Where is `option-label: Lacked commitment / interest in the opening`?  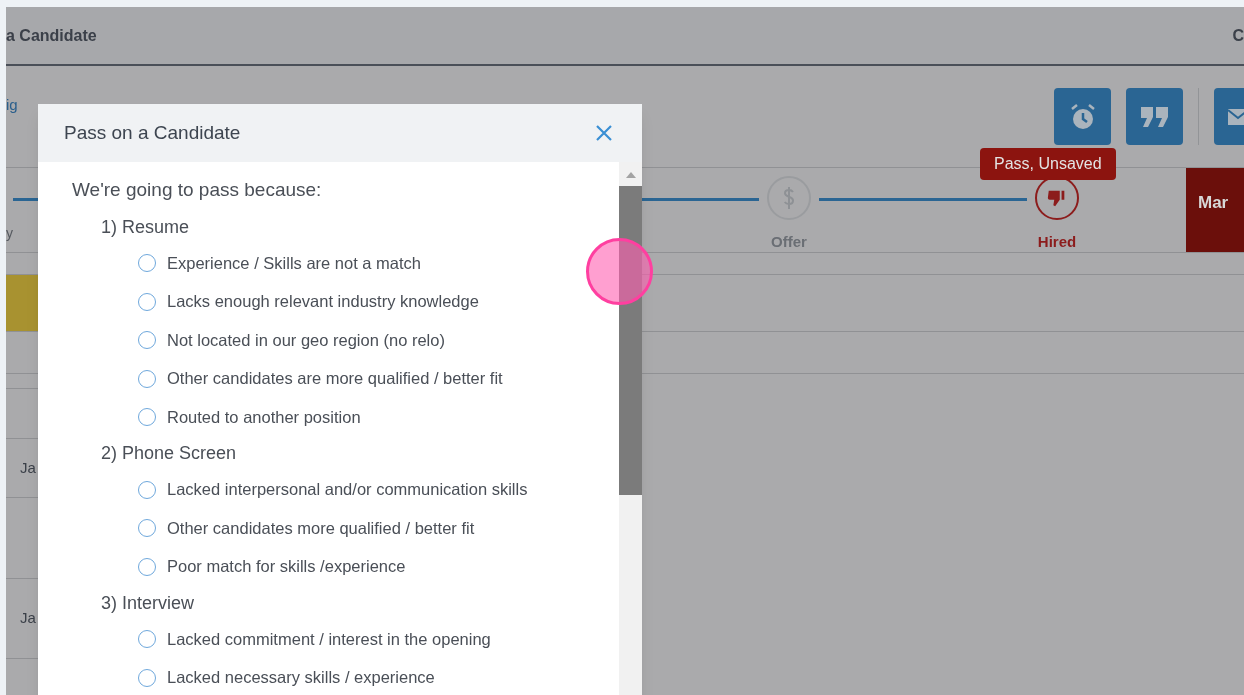
option-label: Lacked commitment / interest in the opening is located at coordinates (329, 639).